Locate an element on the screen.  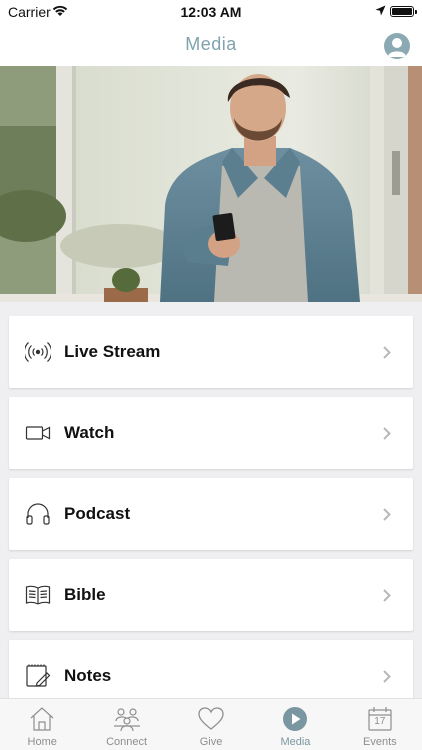
profile-avatar-button is located at coordinates (397, 46).